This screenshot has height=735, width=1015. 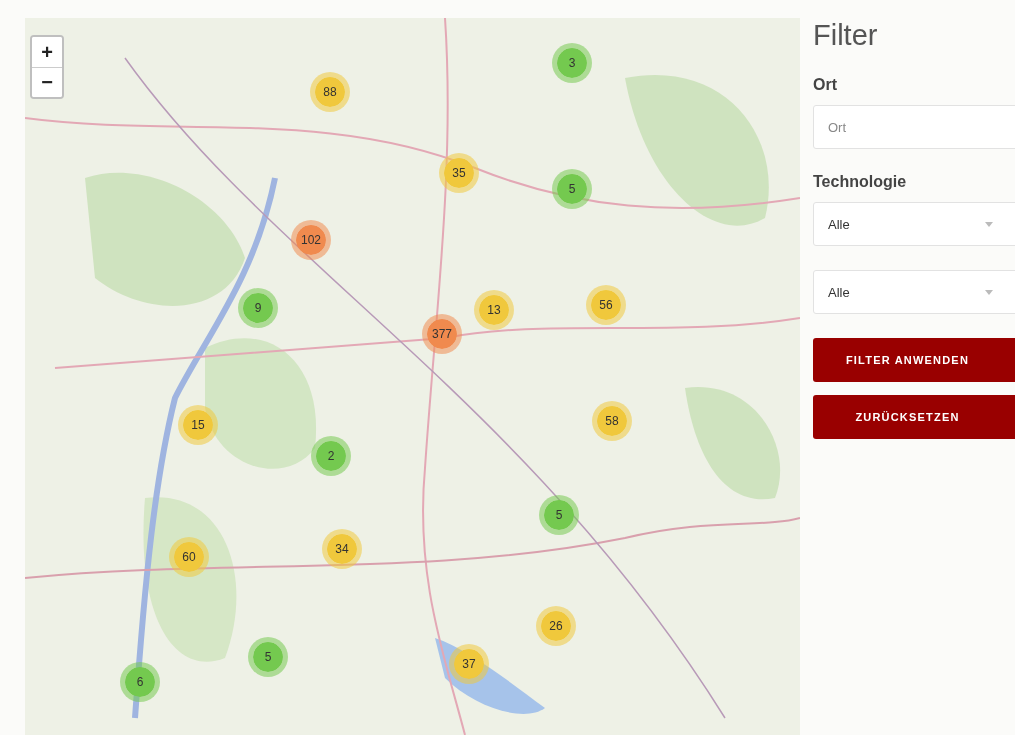 What do you see at coordinates (825, 85) in the screenshot?
I see `field-label: Ort` at bounding box center [825, 85].